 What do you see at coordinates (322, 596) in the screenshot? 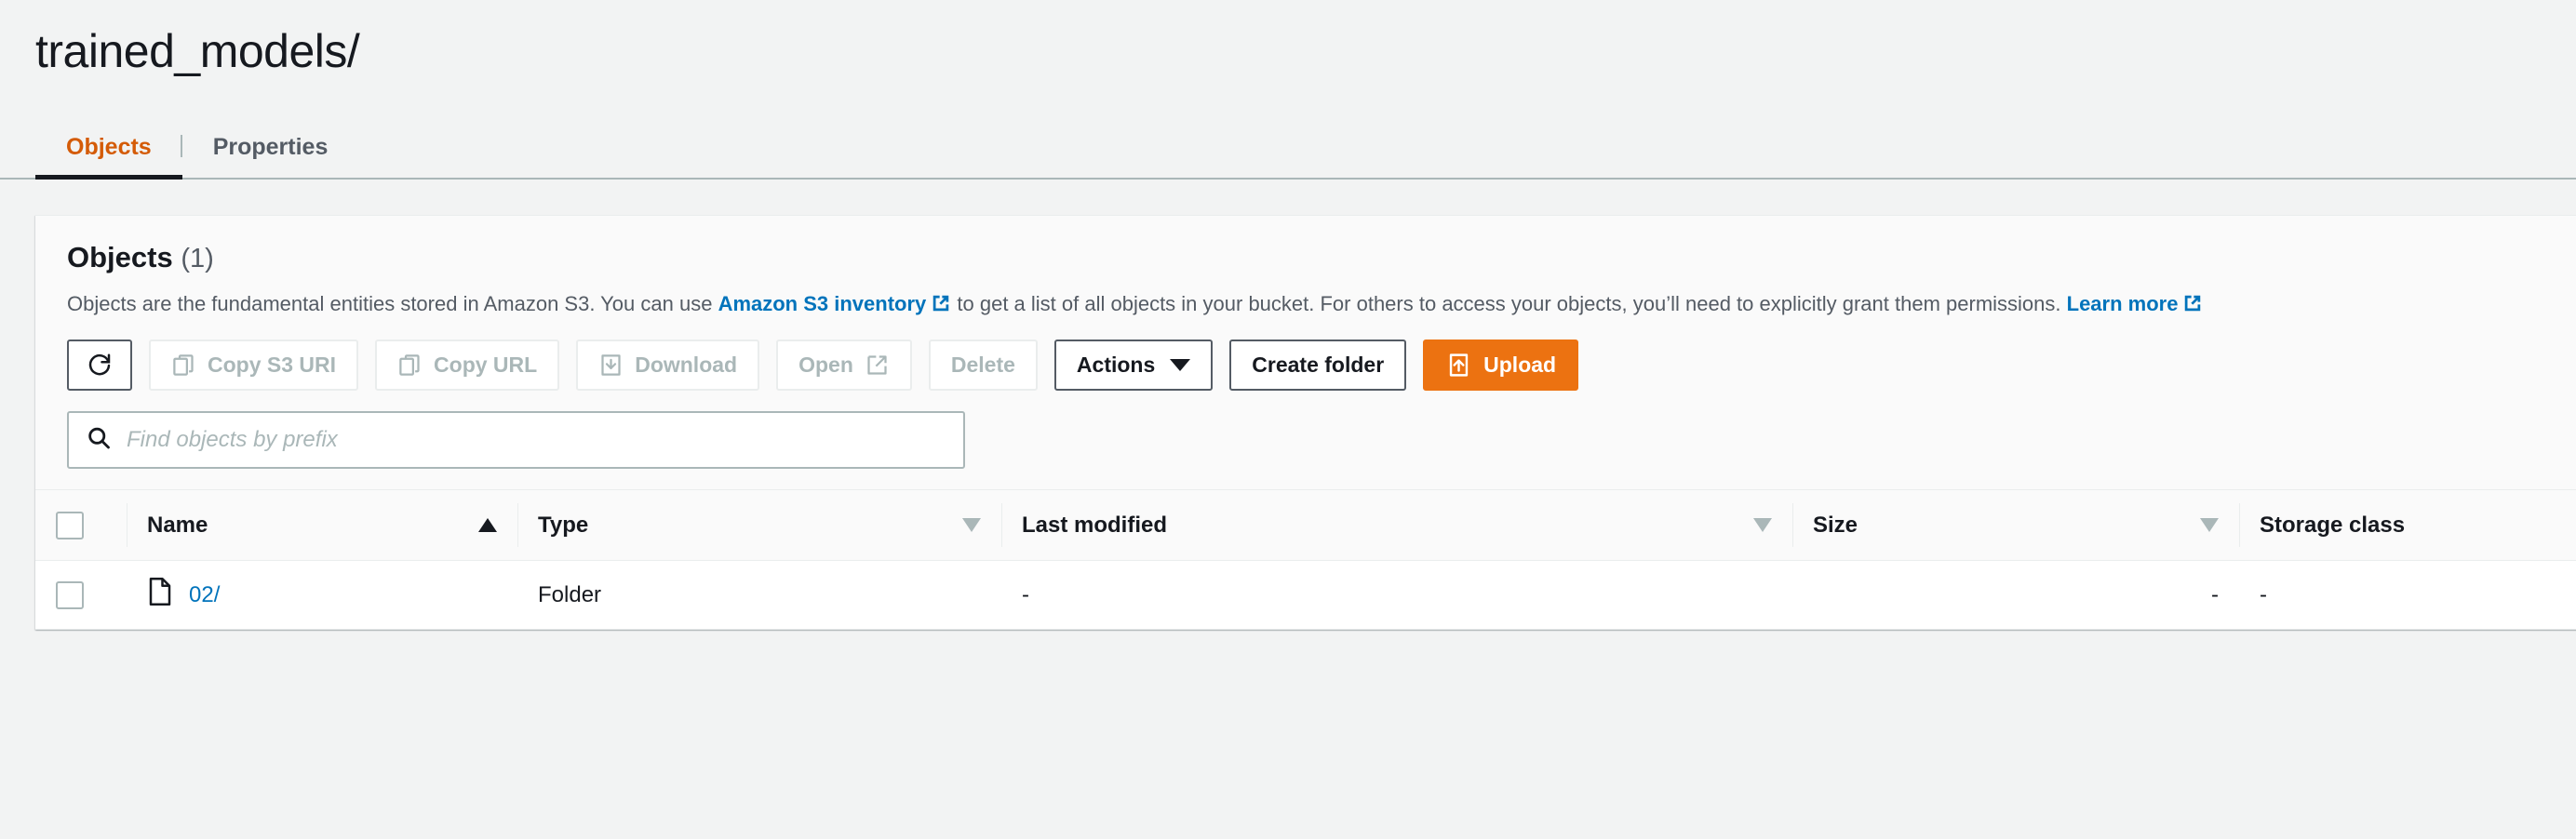
I see `row-name-cell: 02/` at bounding box center [322, 596].